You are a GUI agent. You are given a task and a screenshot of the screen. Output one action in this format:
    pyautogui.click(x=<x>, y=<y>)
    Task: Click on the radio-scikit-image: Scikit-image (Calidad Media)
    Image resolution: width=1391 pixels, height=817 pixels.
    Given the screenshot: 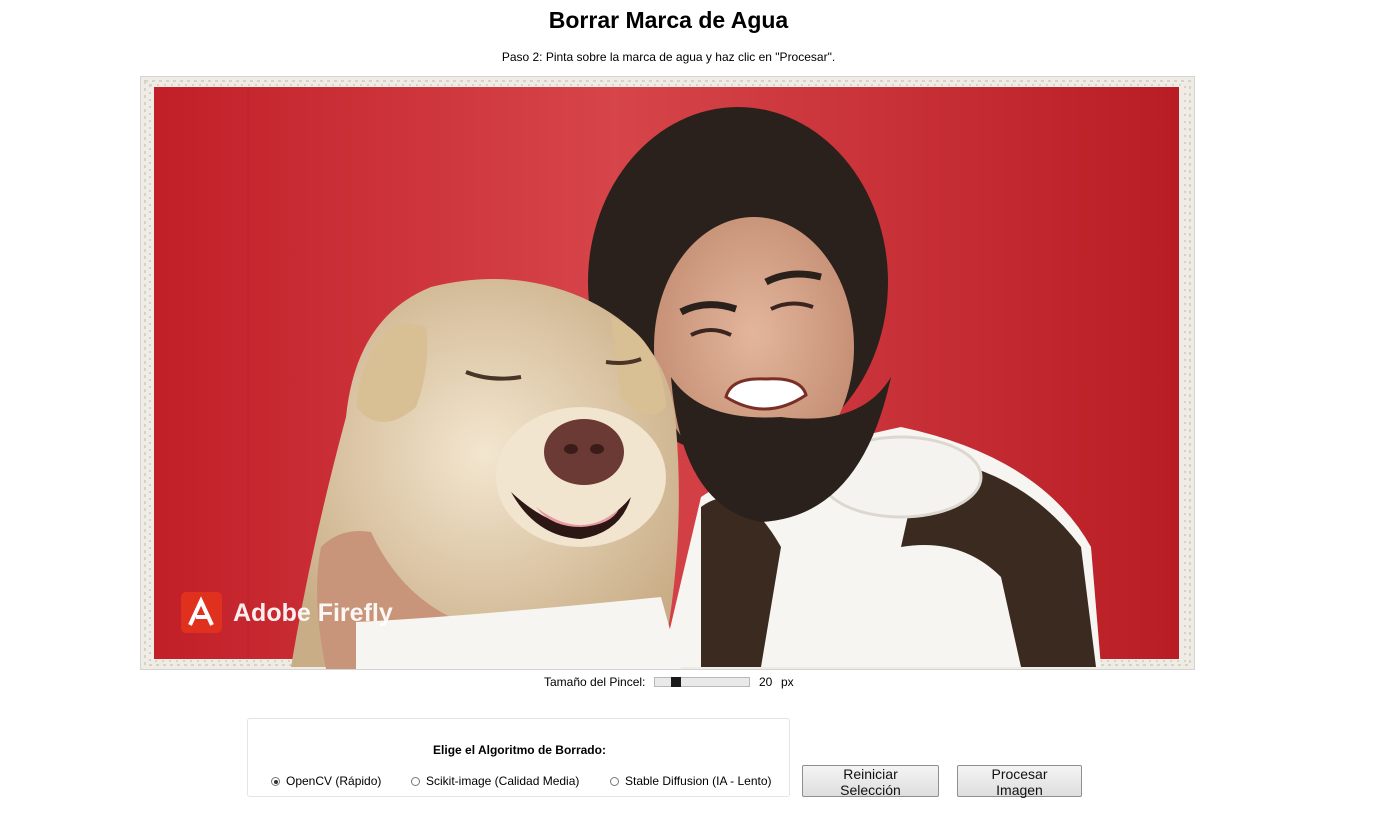 What is the action you would take?
    pyautogui.click(x=495, y=781)
    